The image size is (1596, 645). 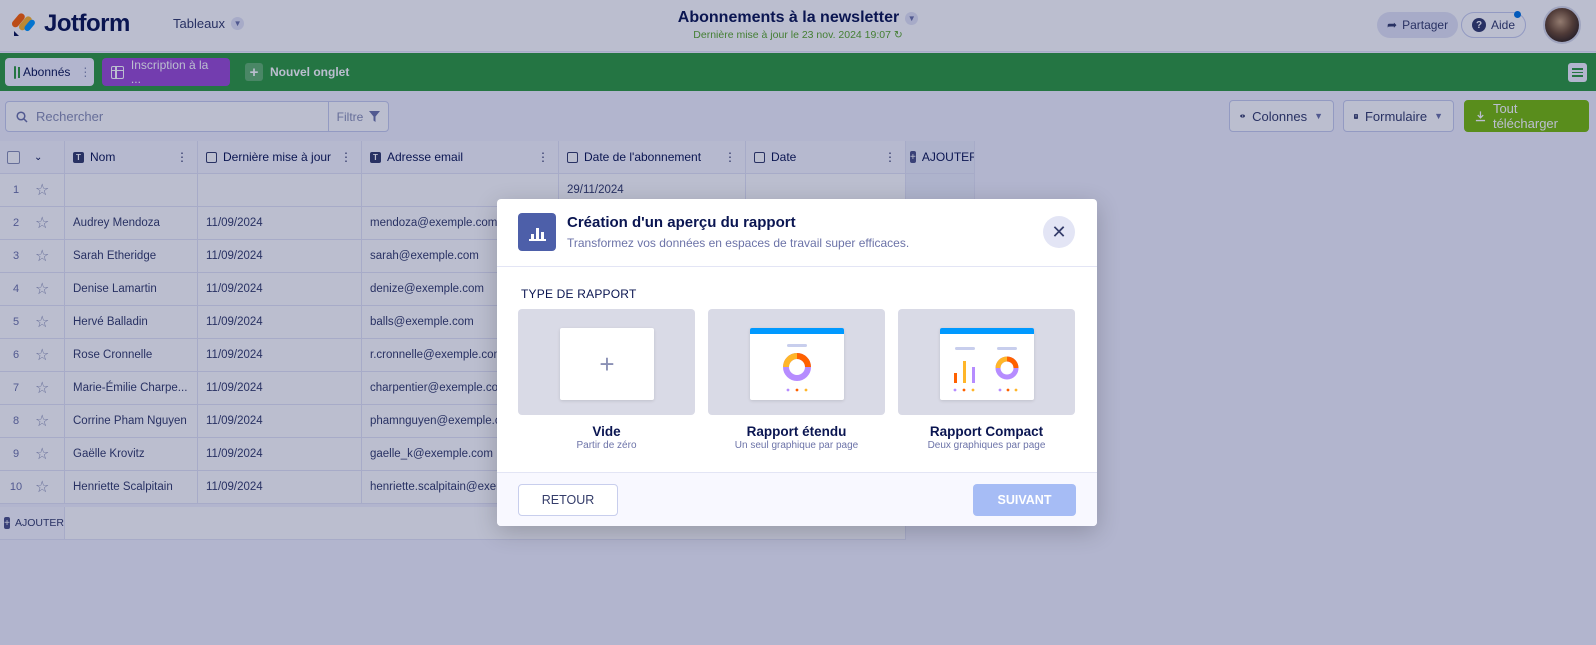 I want to click on report-option-compact, so click(x=986, y=362).